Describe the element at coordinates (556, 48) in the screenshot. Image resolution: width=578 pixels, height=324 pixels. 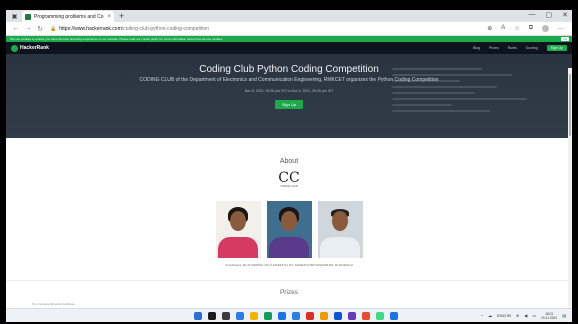
I see `header-signup-button: Sign Up` at that location.